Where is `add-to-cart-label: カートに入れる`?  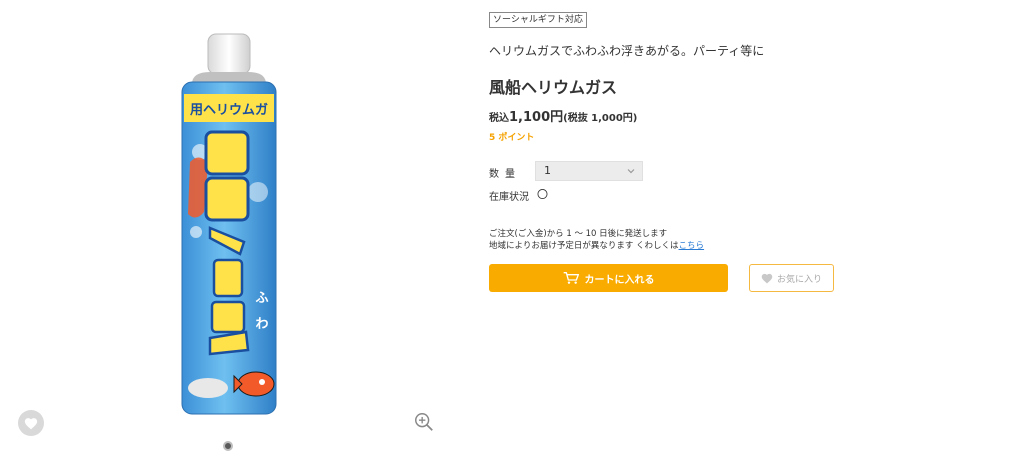 add-to-cart-label: カートに入れる is located at coordinates (619, 280).